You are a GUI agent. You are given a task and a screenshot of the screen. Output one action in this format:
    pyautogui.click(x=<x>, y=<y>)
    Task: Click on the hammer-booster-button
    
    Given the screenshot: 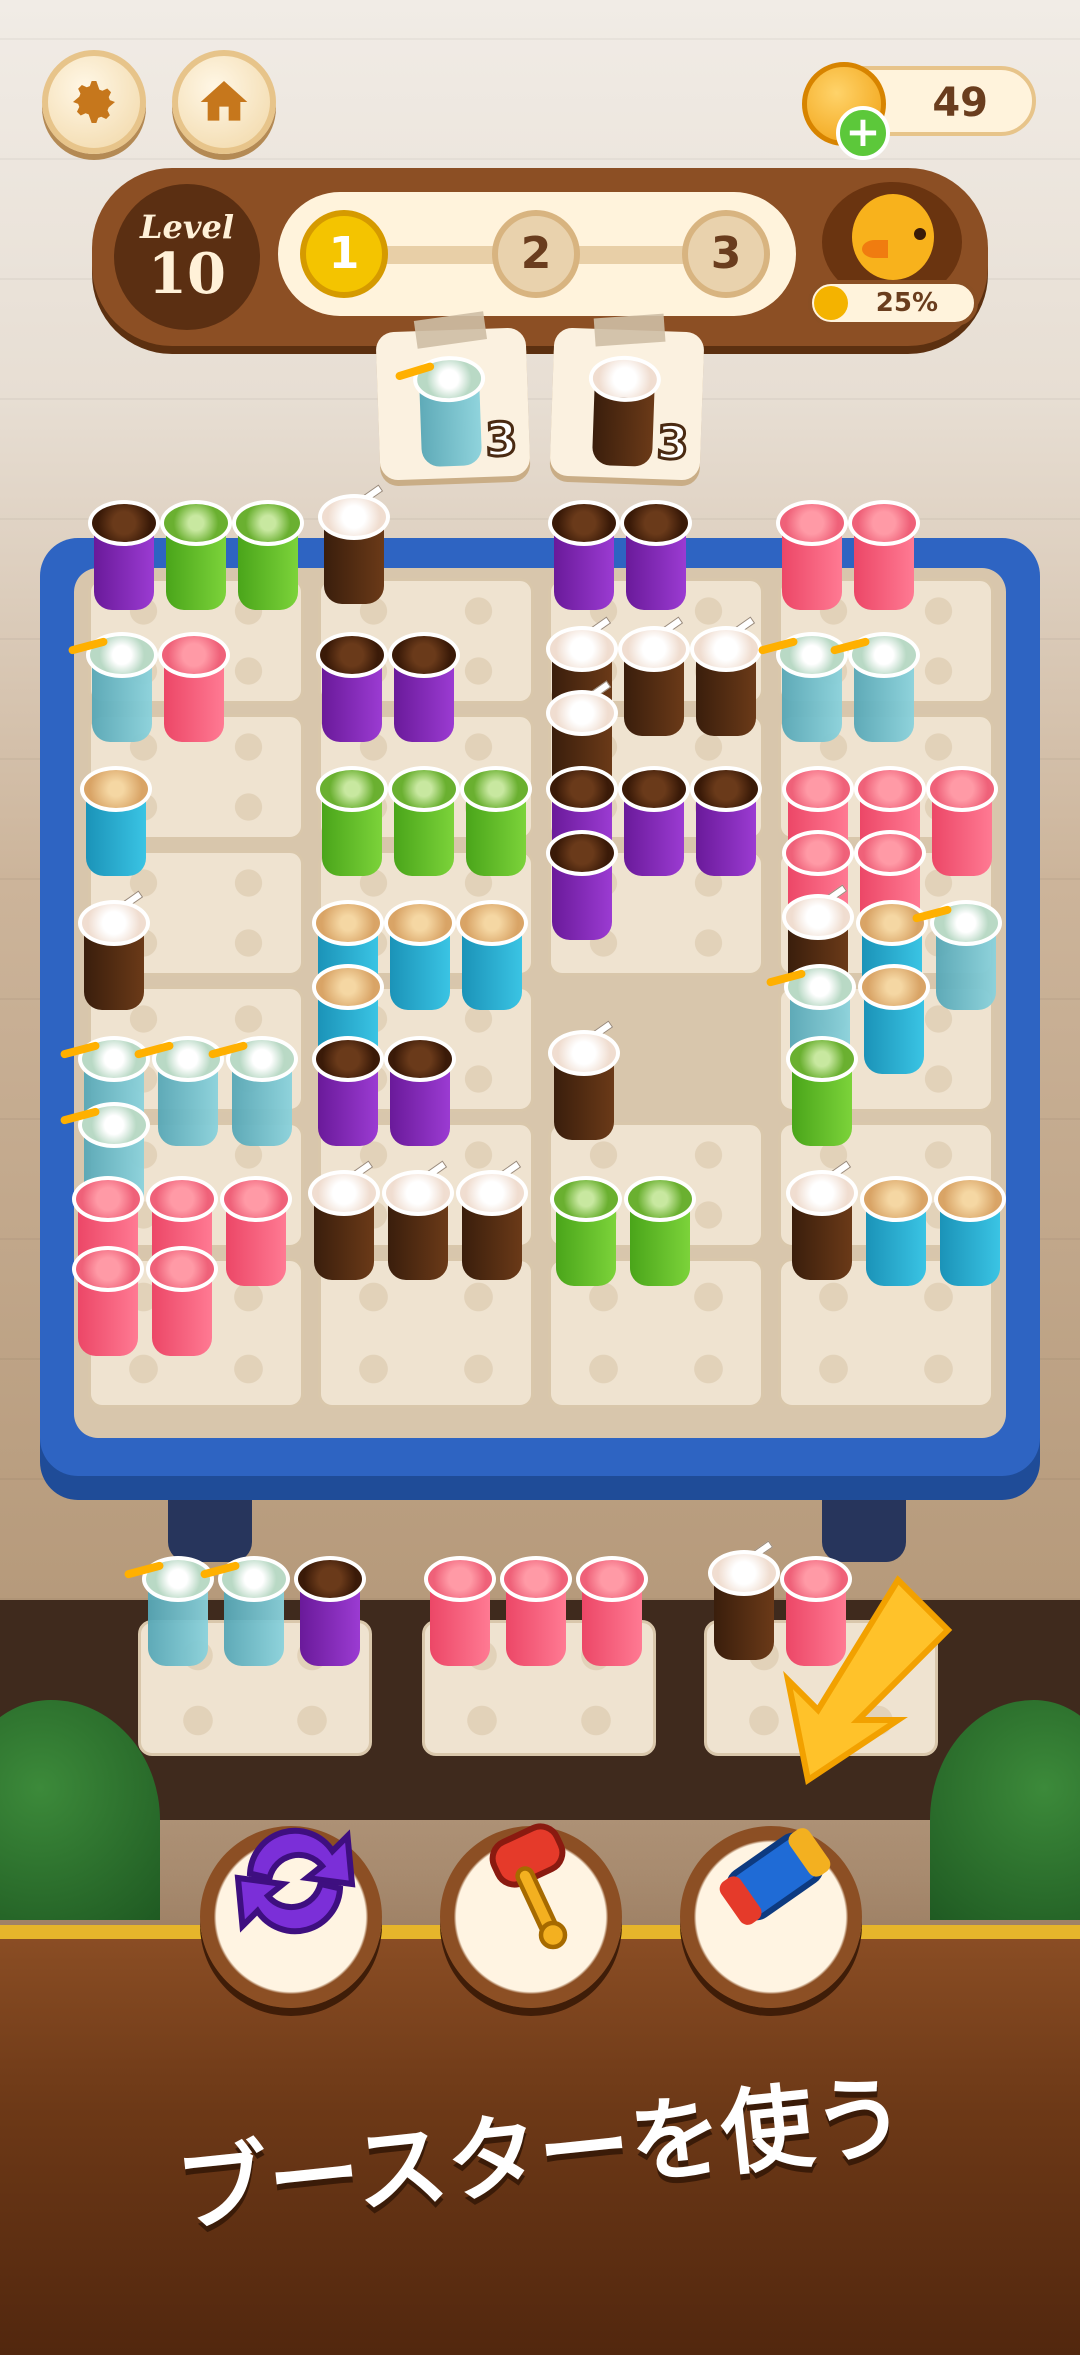 What is the action you would take?
    pyautogui.click(x=531, y=1915)
    